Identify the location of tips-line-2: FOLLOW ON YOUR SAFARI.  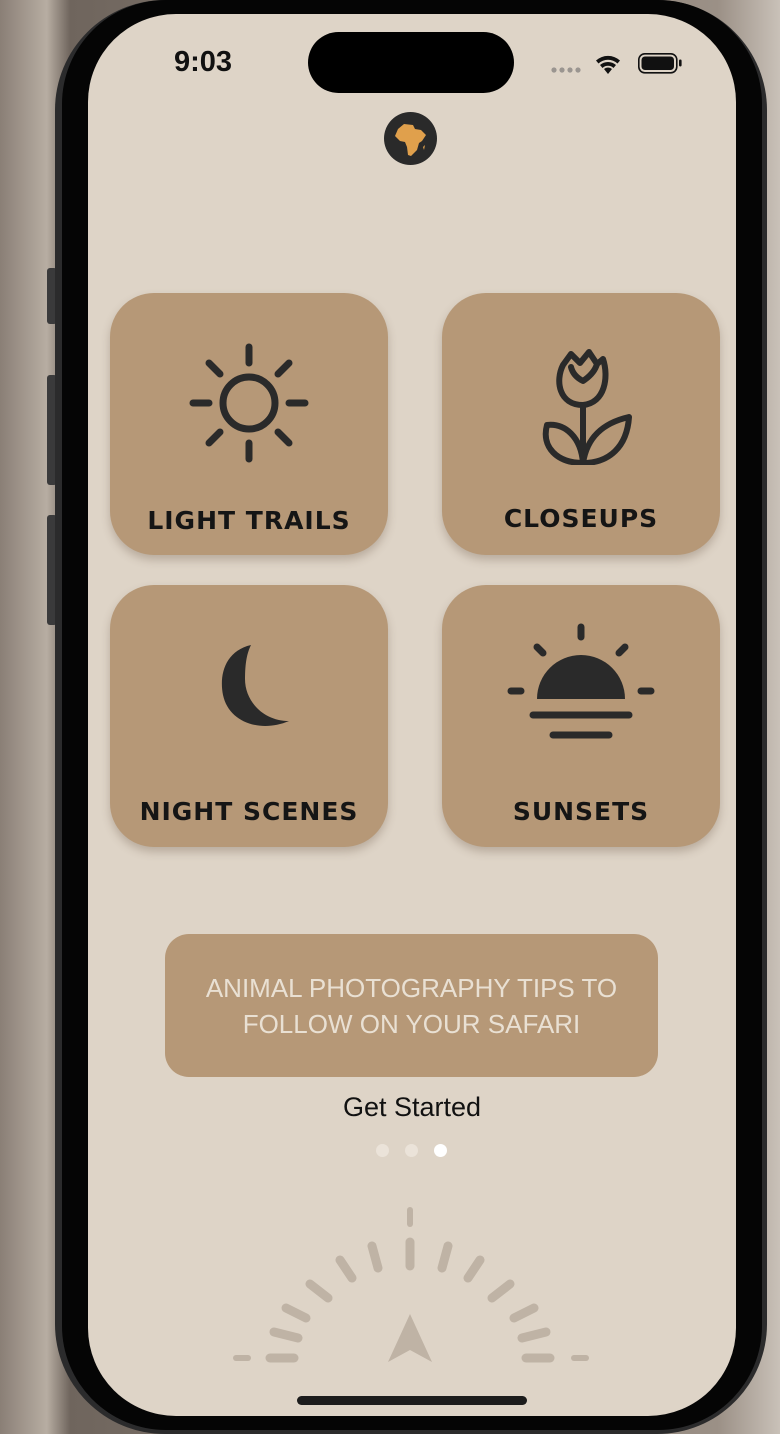
(411, 1023).